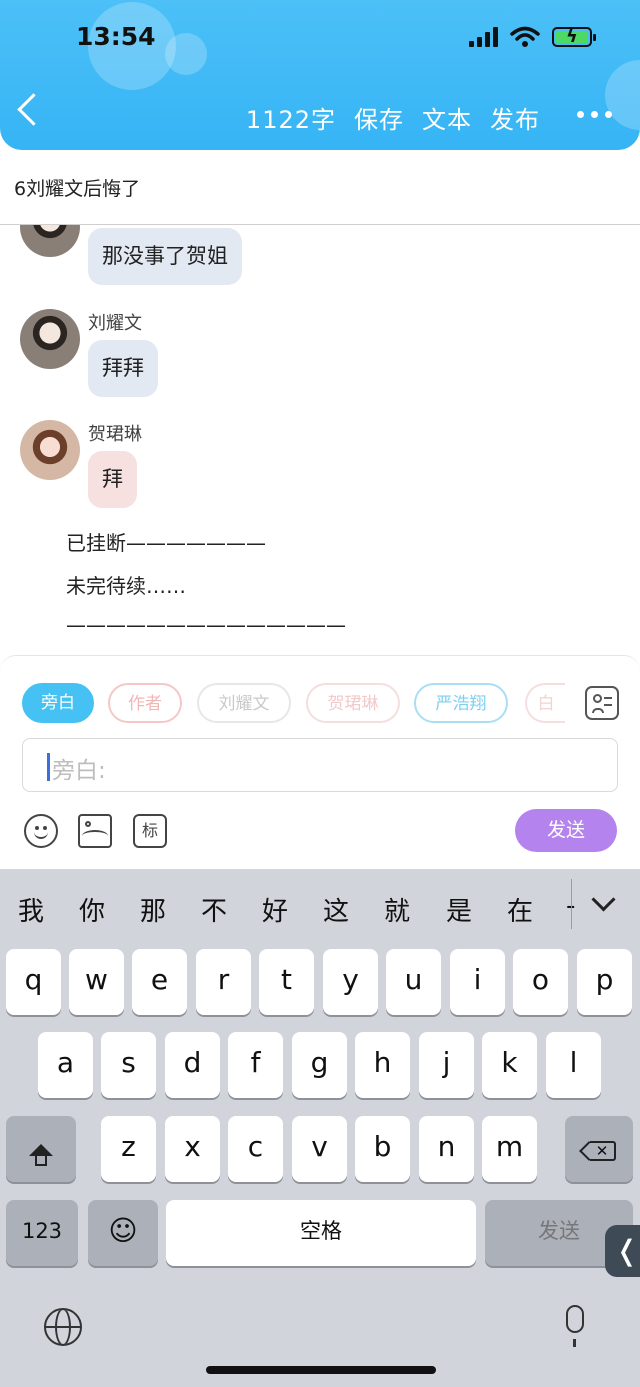  What do you see at coordinates (319, 1149) in the screenshot?
I see `key-v: v` at bounding box center [319, 1149].